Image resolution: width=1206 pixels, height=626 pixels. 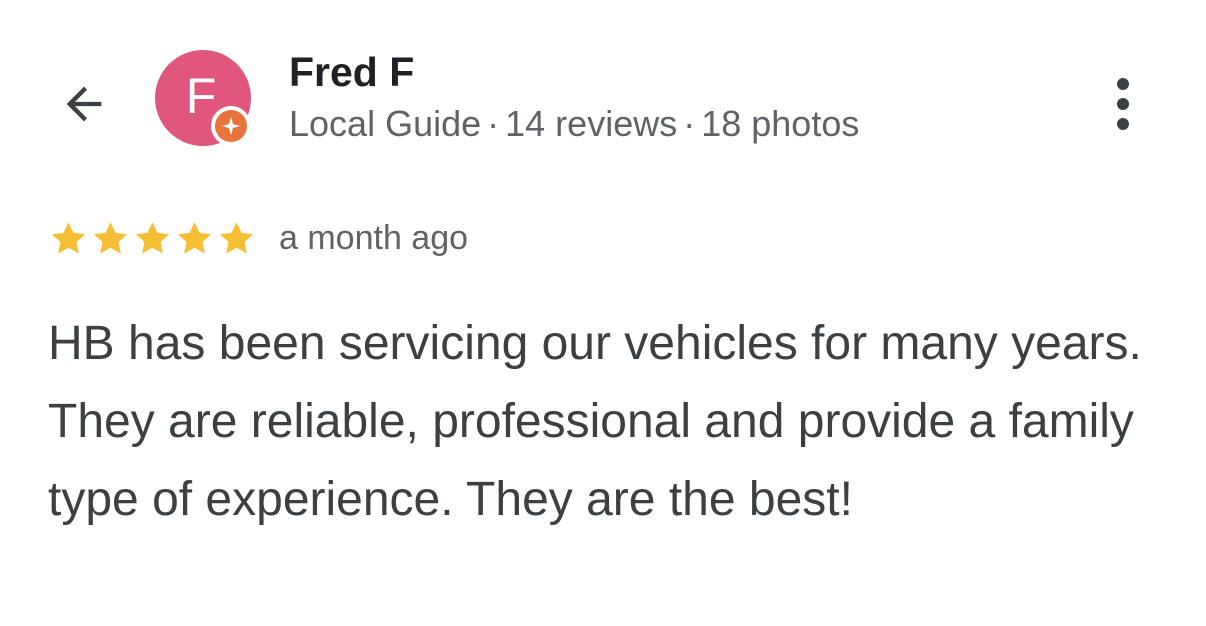 What do you see at coordinates (1123, 84) in the screenshot?
I see `more-vert-icon` at bounding box center [1123, 84].